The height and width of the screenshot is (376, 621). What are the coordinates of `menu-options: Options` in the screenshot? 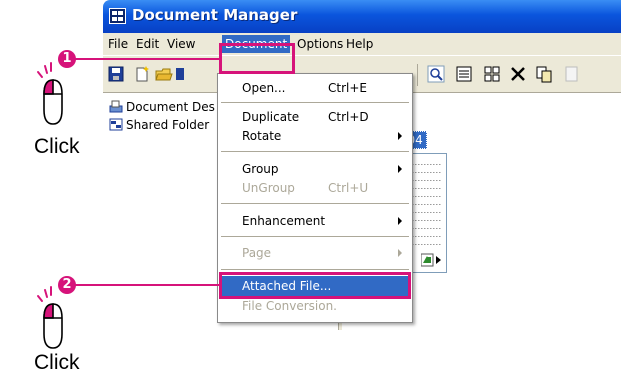 It's located at (320, 44).